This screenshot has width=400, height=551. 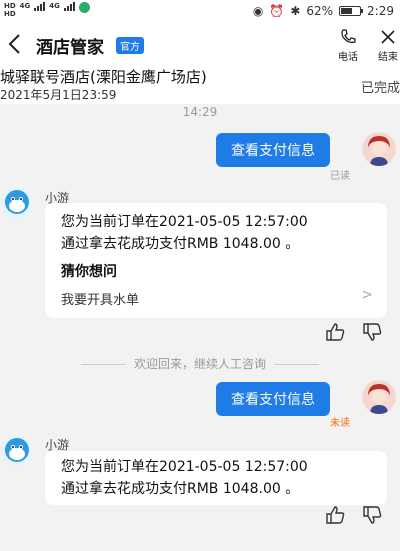 What do you see at coordinates (84, 7) in the screenshot?
I see `wechat-pay-icon` at bounding box center [84, 7].